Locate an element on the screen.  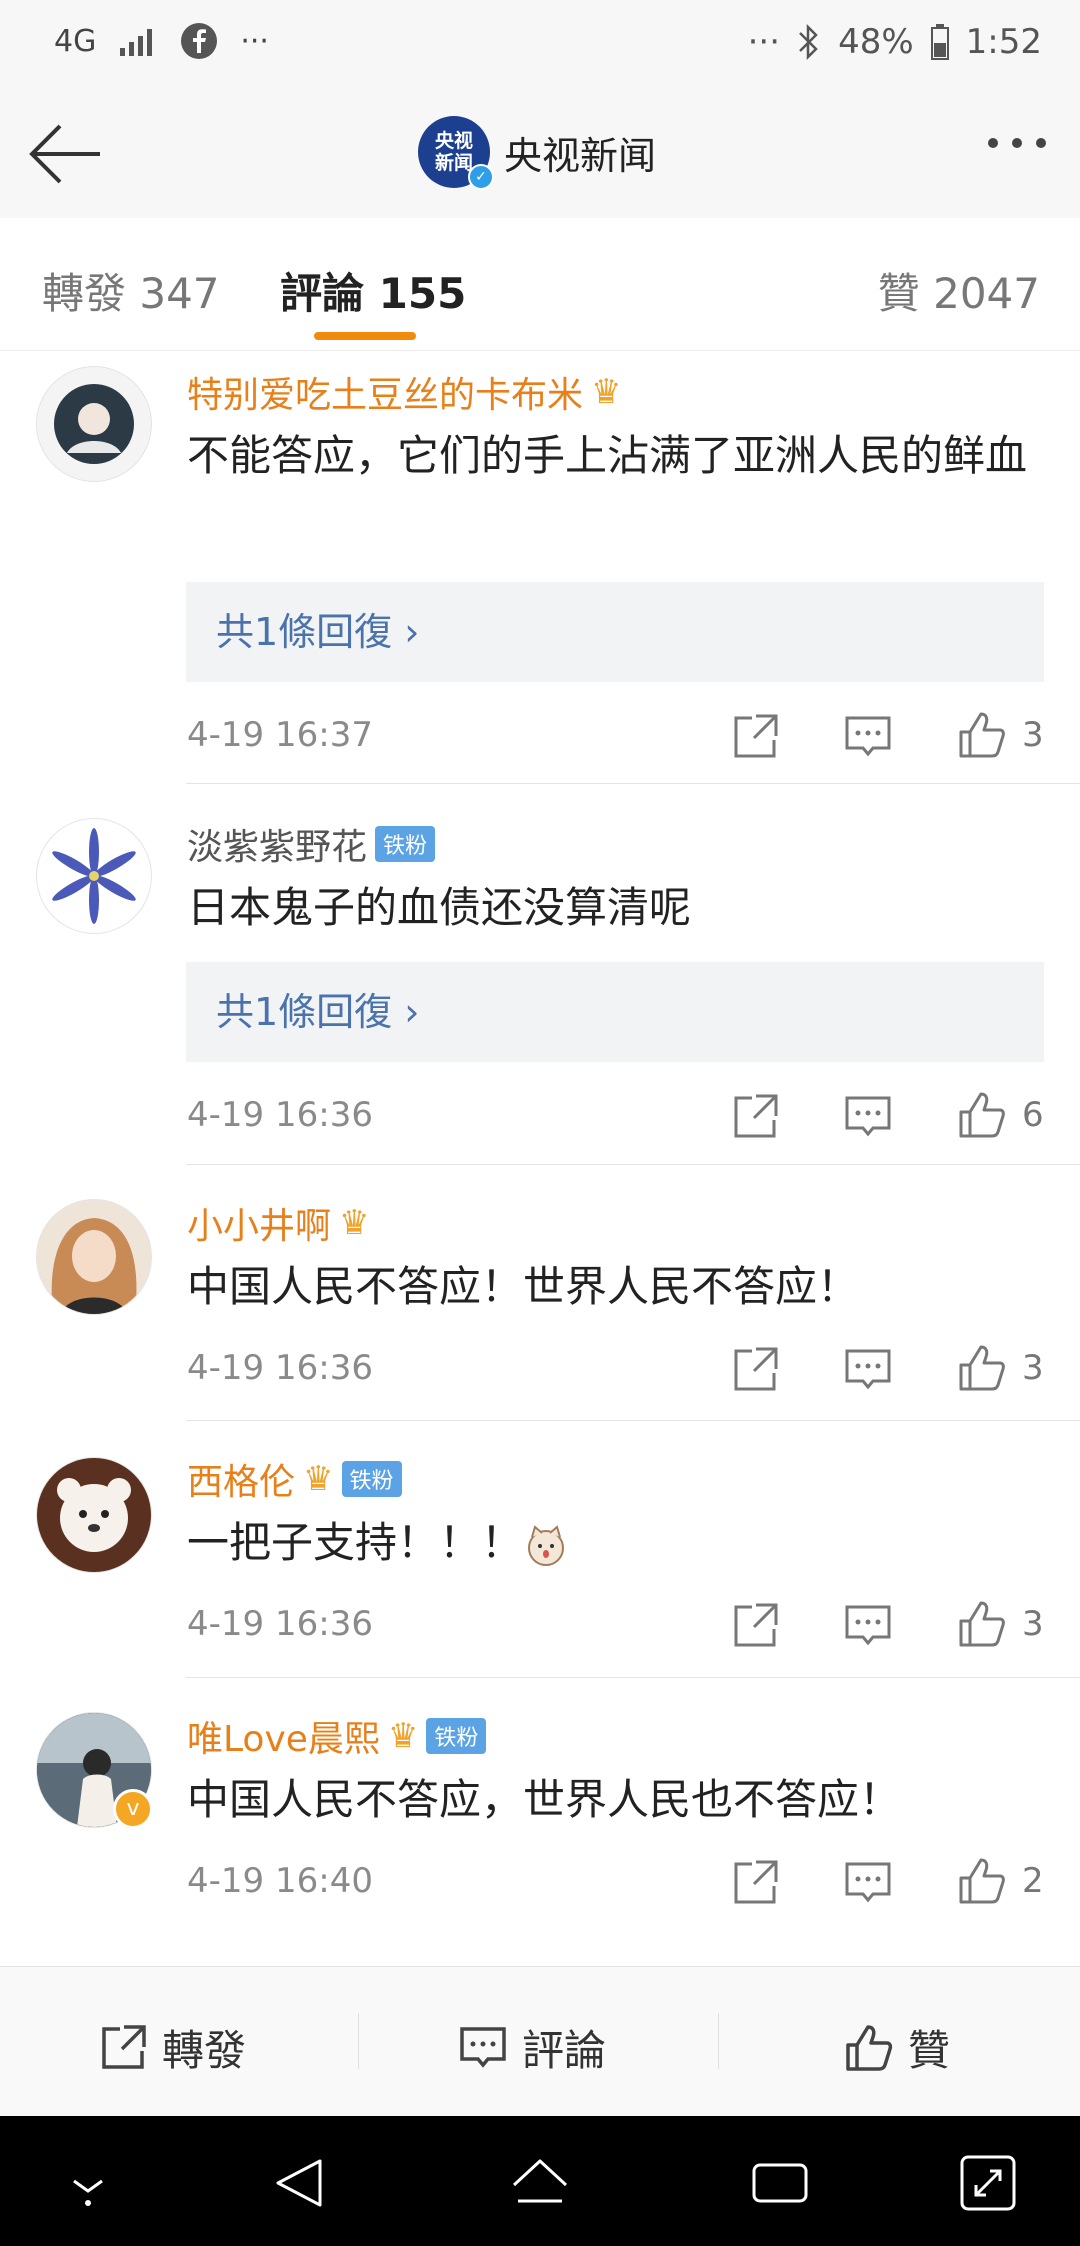
comment-text: 中国人民不答应，世界人民也不答应！ is located at coordinates (544, 1799).